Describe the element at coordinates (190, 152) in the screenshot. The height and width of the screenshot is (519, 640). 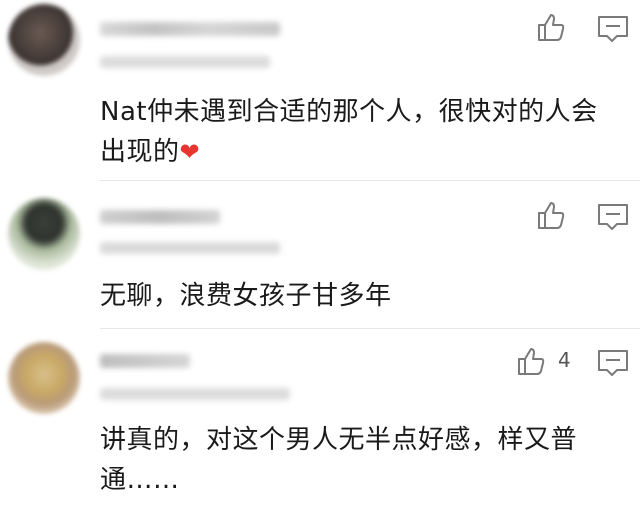
I see `heart-emoji: ❤` at that location.